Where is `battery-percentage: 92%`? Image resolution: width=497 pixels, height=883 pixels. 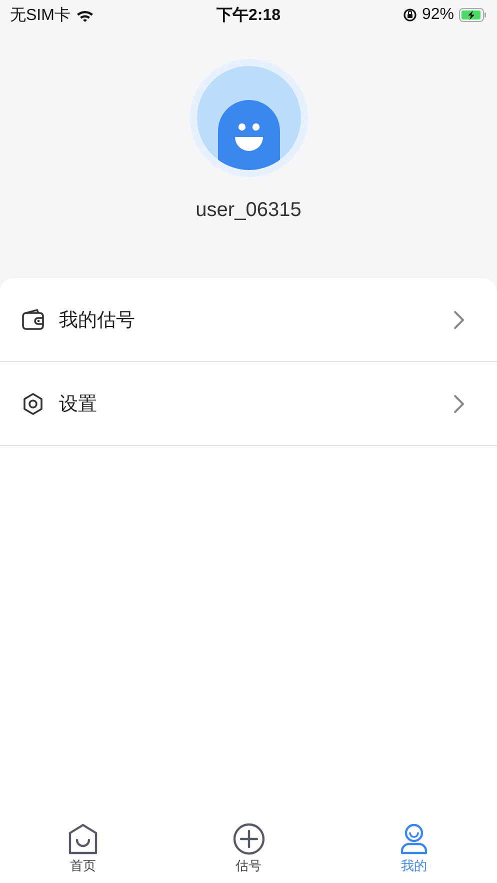
battery-percentage: 92% is located at coordinates (438, 15).